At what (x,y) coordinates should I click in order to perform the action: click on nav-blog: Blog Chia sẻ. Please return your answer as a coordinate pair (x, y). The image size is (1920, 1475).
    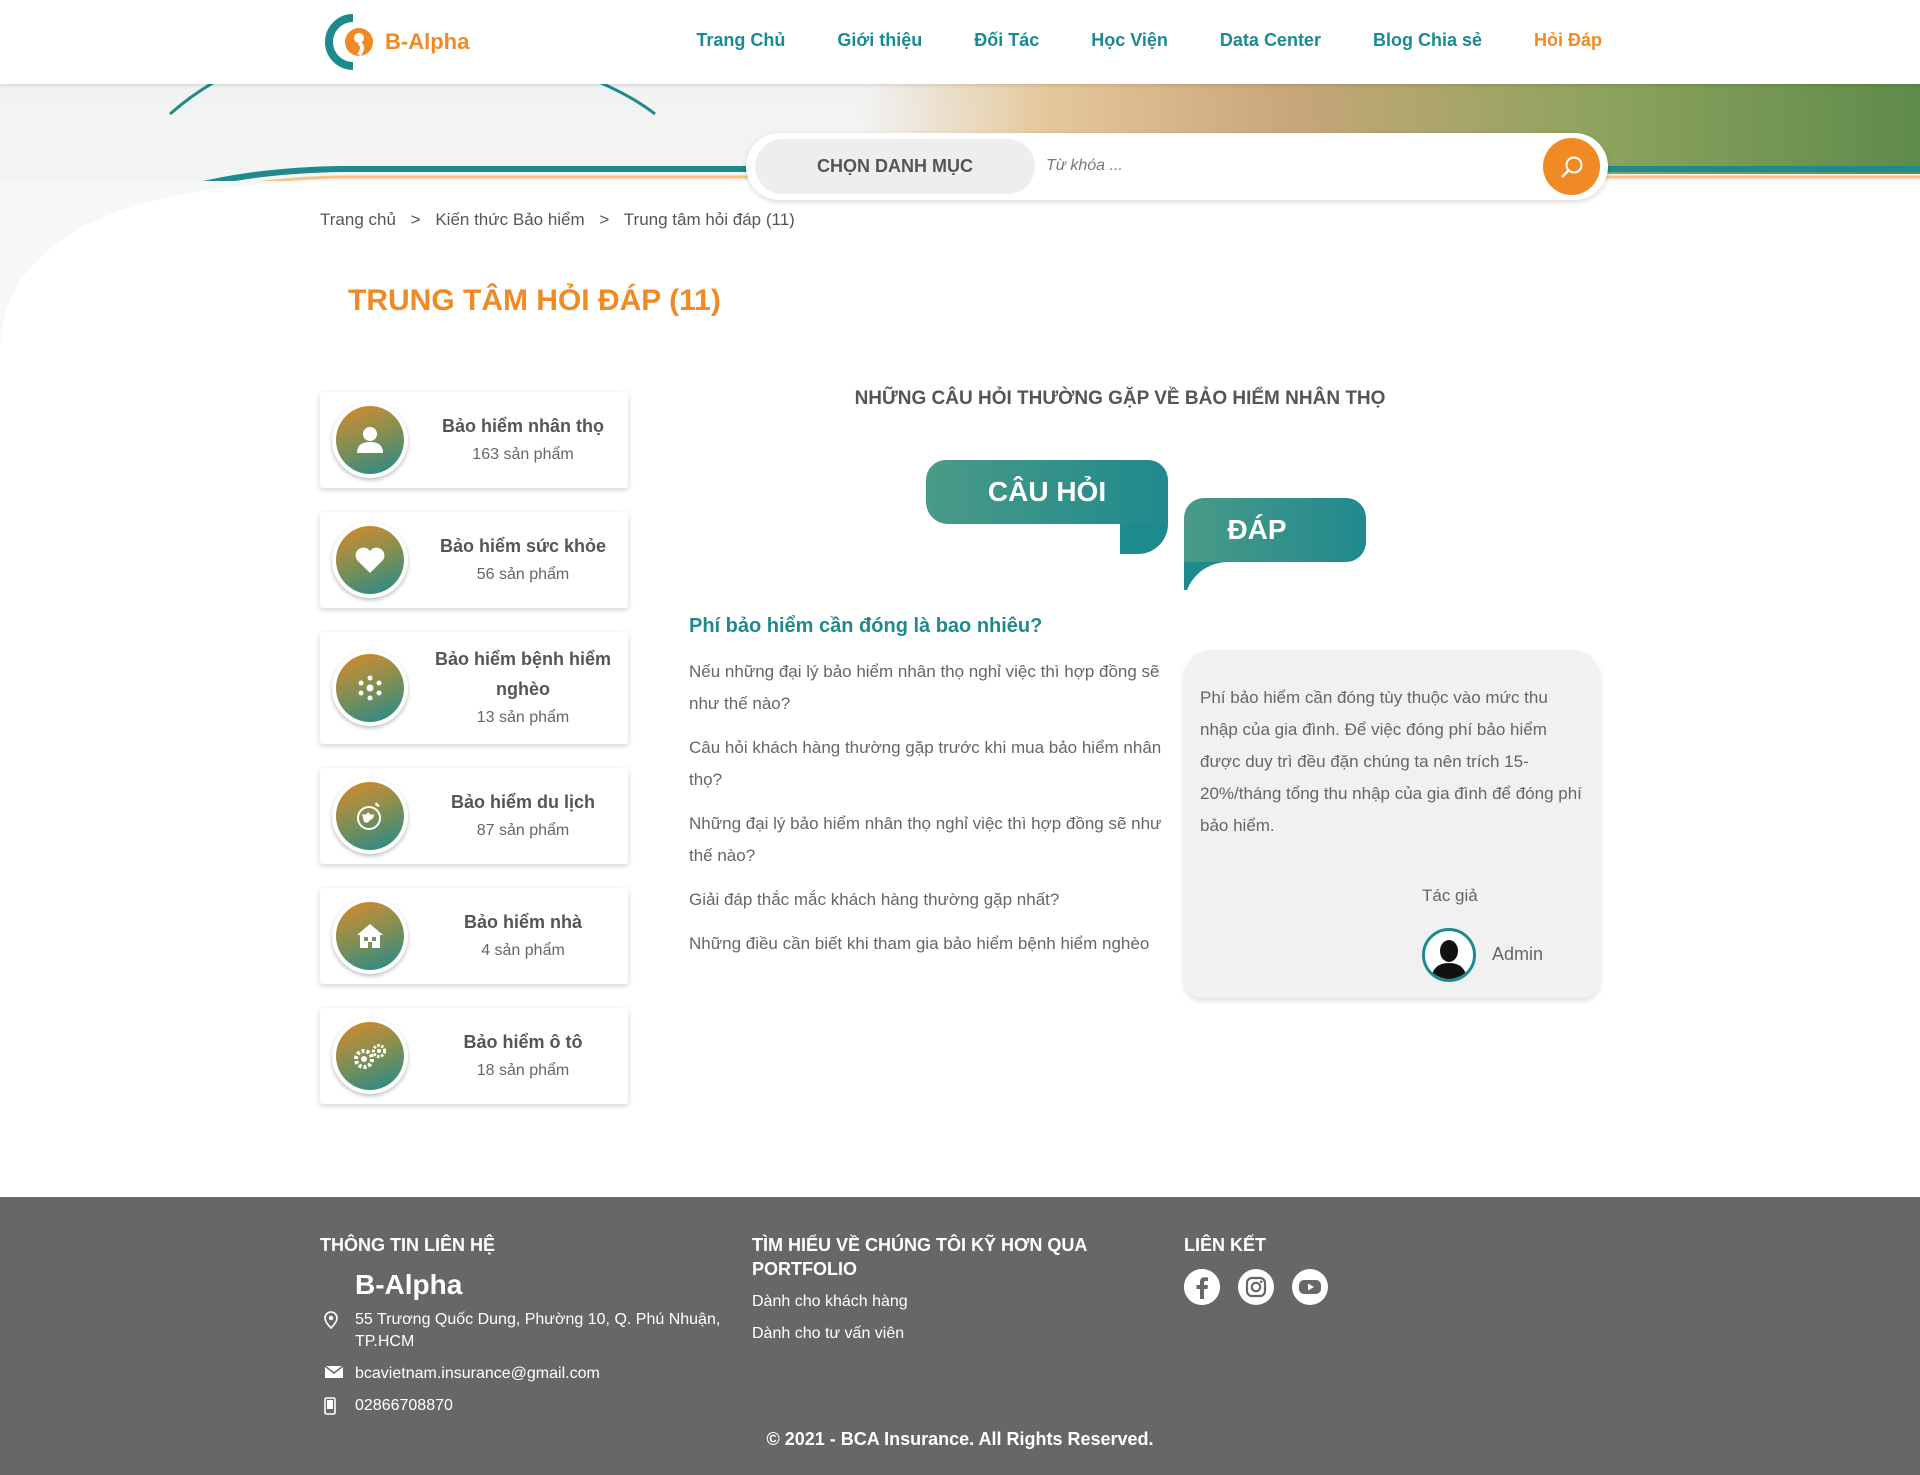
    Looking at the image, I should click on (1427, 40).